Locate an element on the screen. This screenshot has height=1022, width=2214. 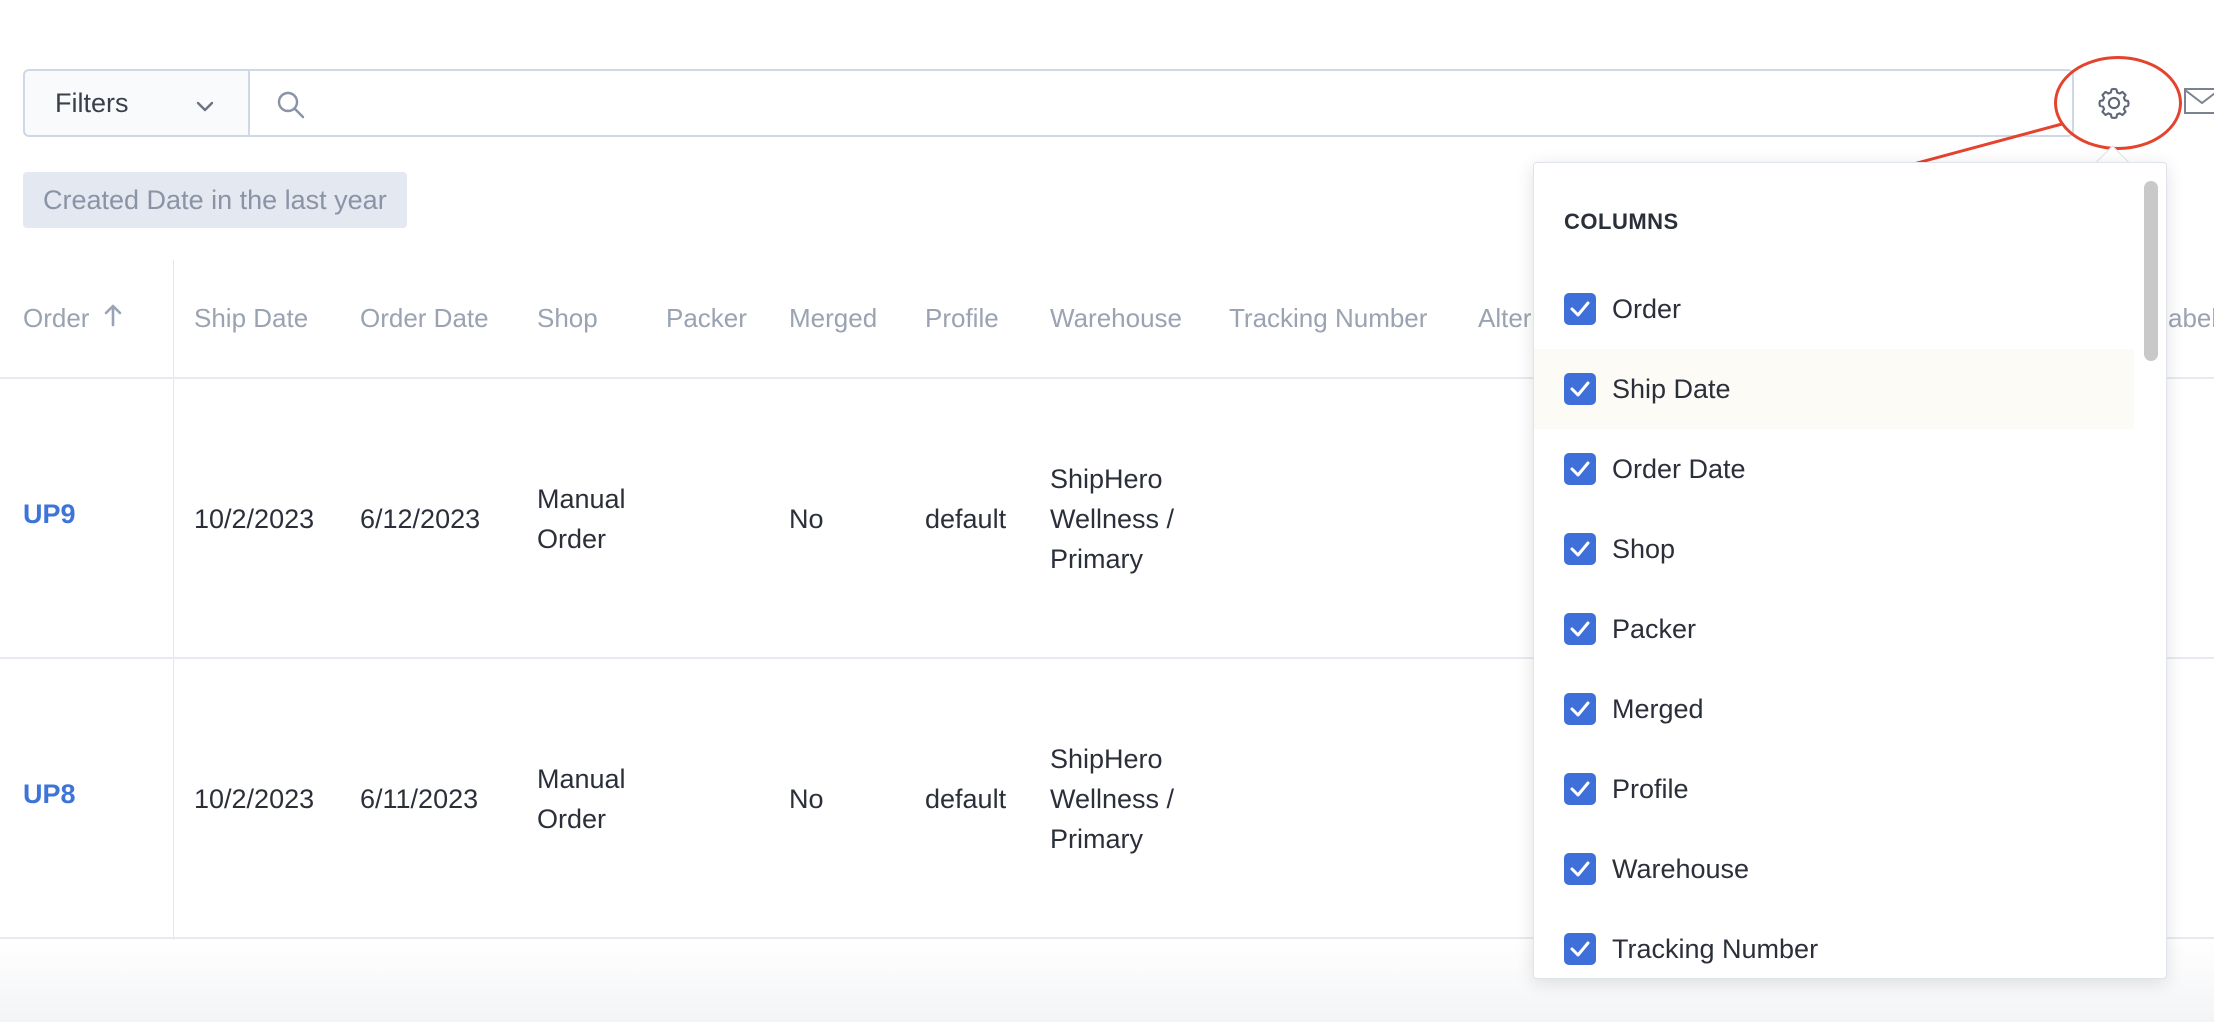
panel-scrollbar-thumb is located at coordinates (2151, 271).